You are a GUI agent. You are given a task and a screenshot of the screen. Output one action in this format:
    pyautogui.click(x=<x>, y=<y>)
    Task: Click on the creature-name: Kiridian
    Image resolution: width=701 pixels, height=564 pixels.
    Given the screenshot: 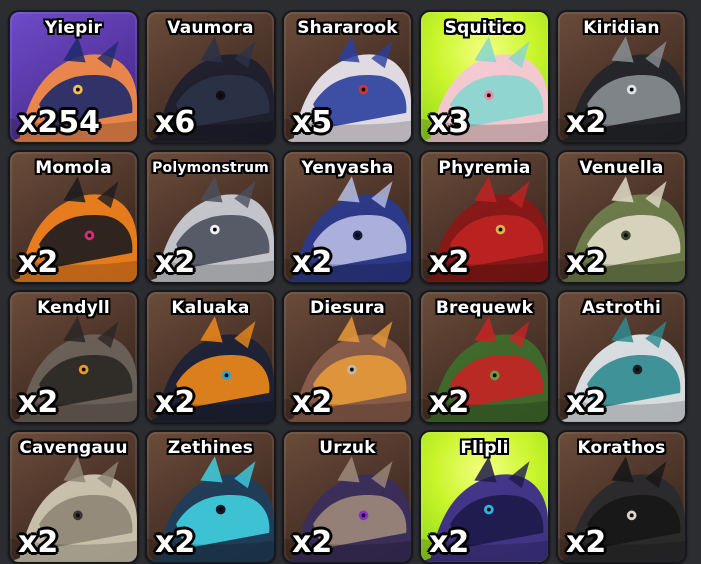 What is the action you would take?
    pyautogui.click(x=621, y=28)
    